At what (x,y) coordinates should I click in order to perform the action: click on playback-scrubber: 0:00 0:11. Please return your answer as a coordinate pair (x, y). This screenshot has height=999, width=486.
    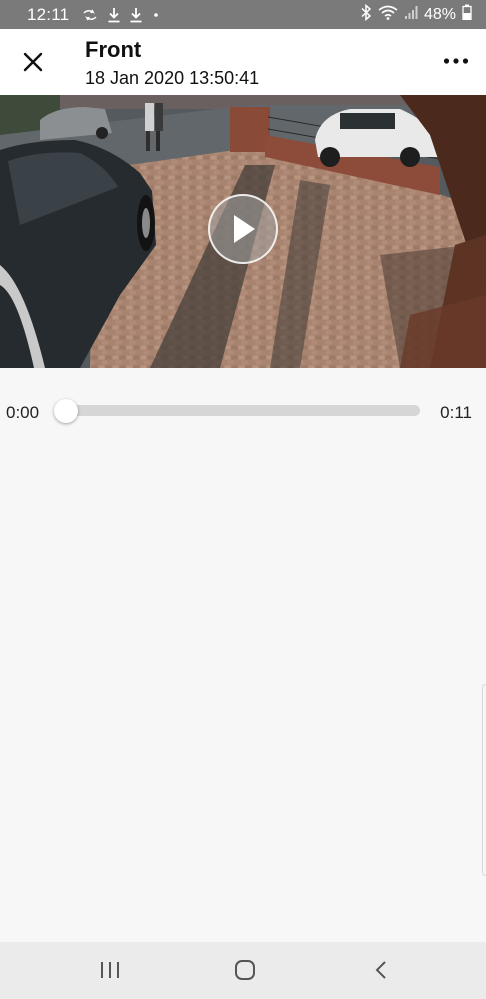
    Looking at the image, I should click on (243, 411).